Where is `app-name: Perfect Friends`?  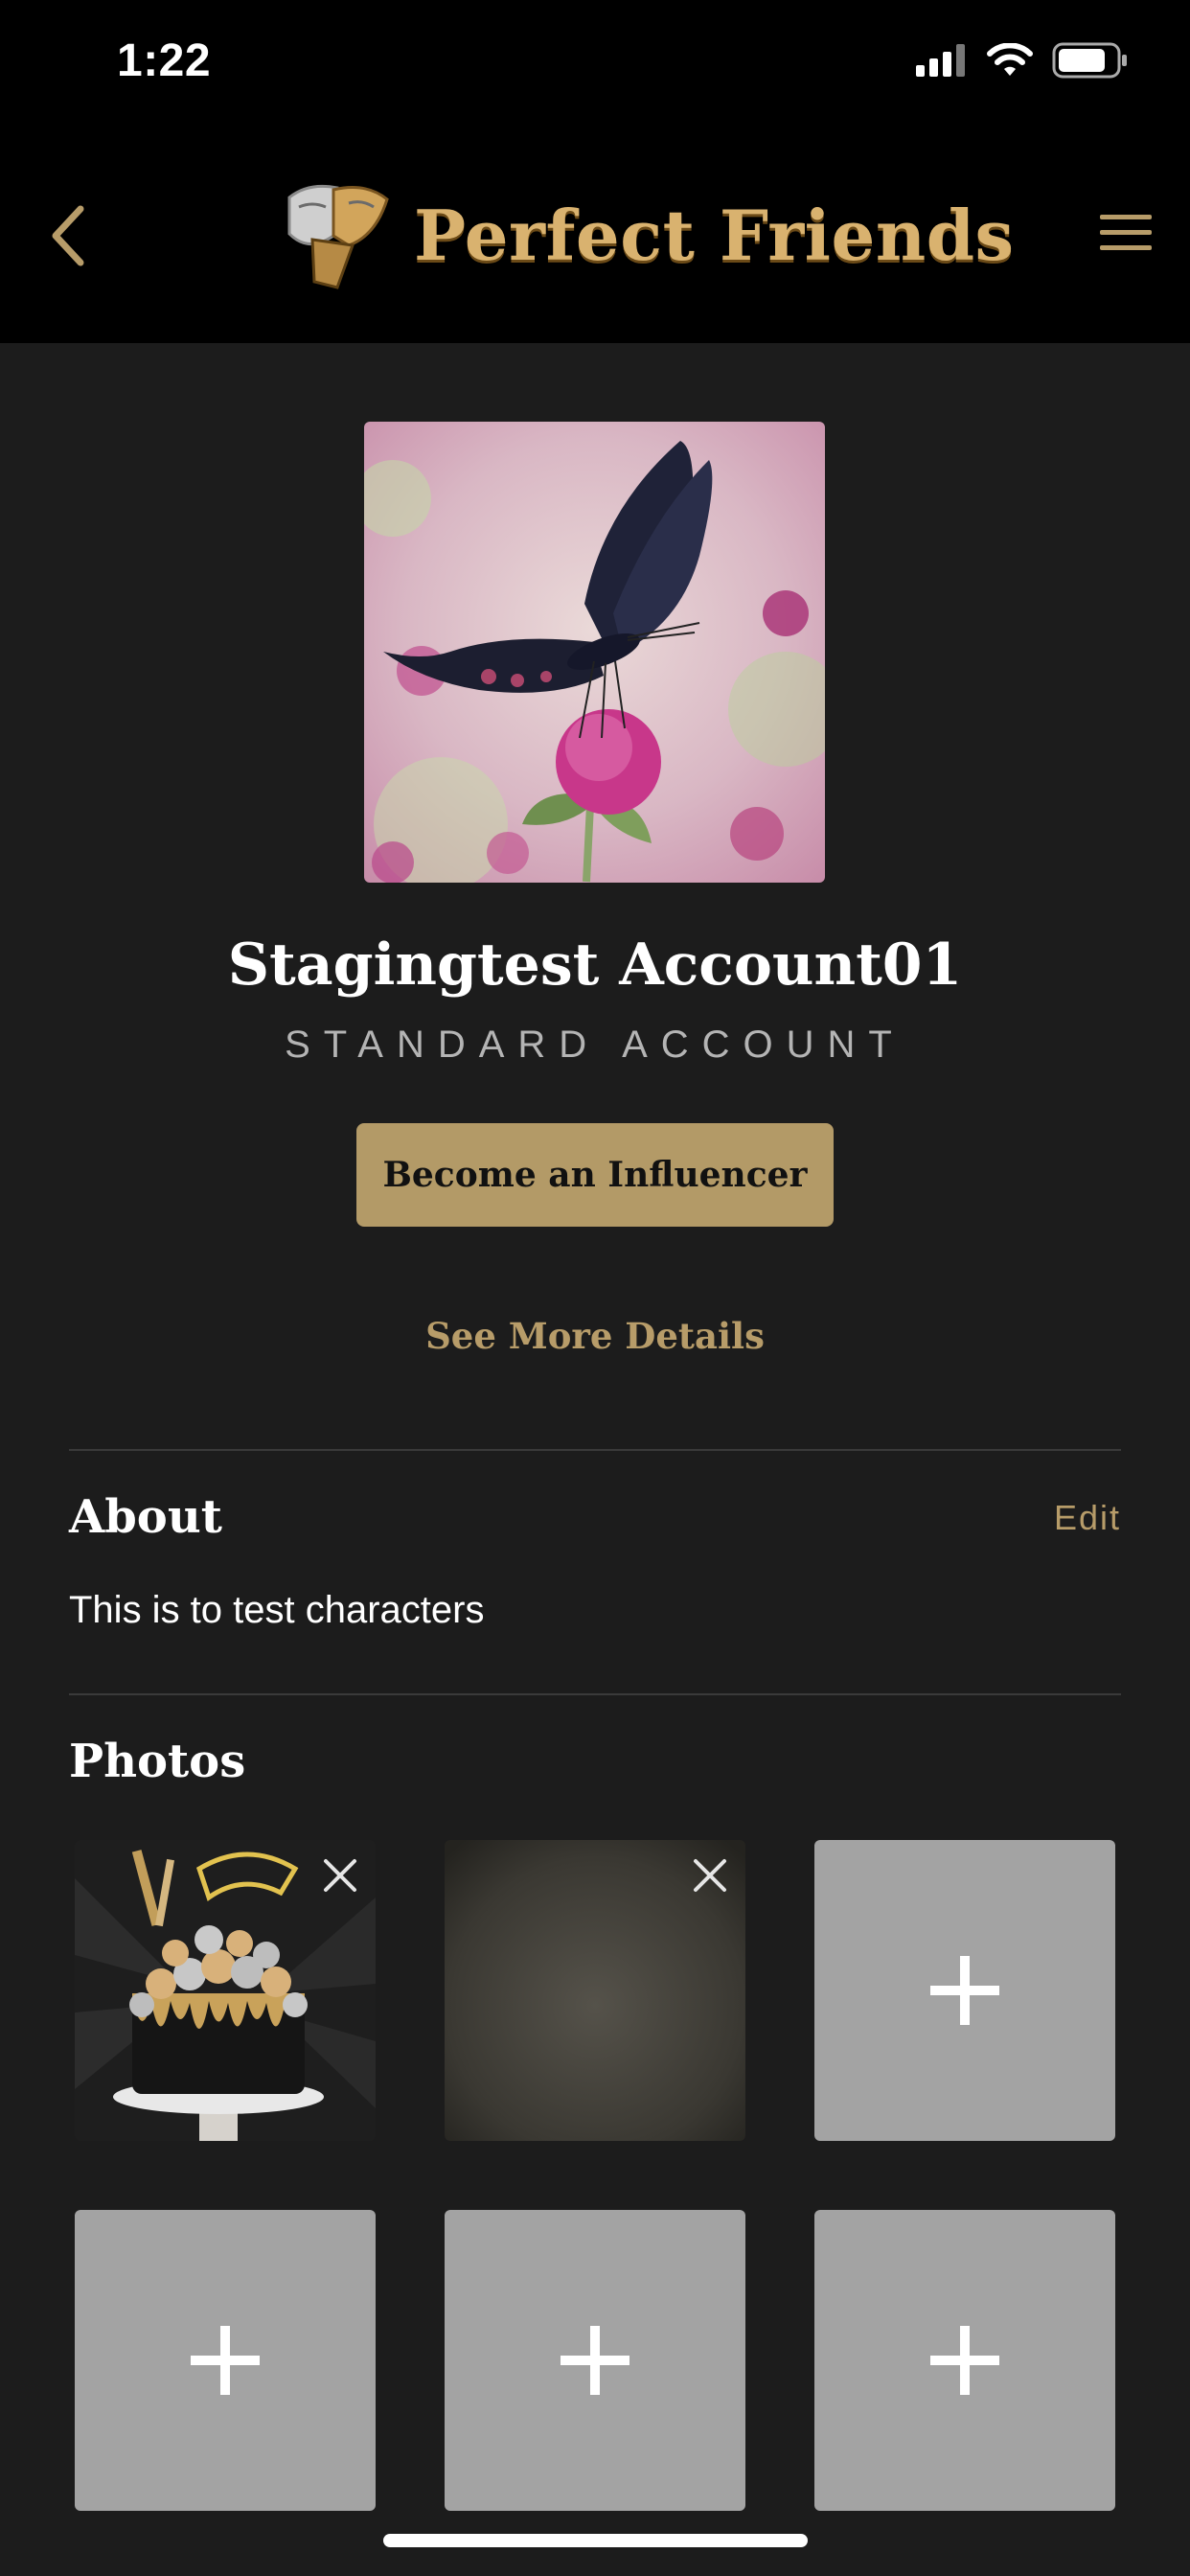 app-name: Perfect Friends is located at coordinates (715, 235).